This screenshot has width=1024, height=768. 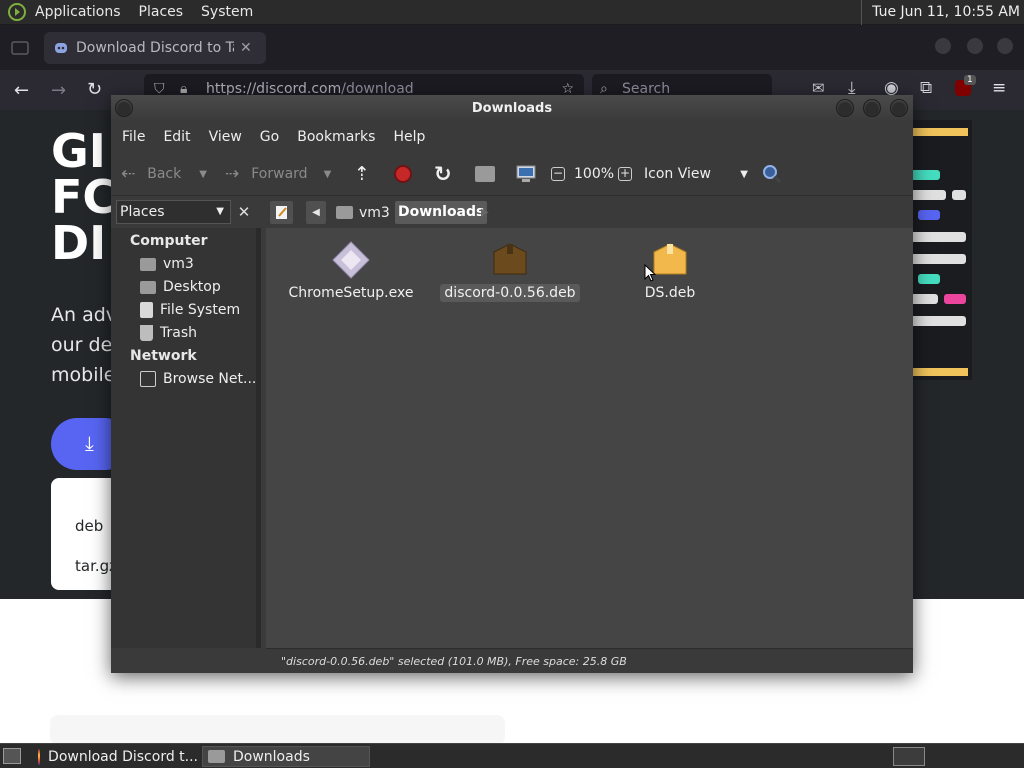 I want to click on minimize-button, so click(x=845, y=108).